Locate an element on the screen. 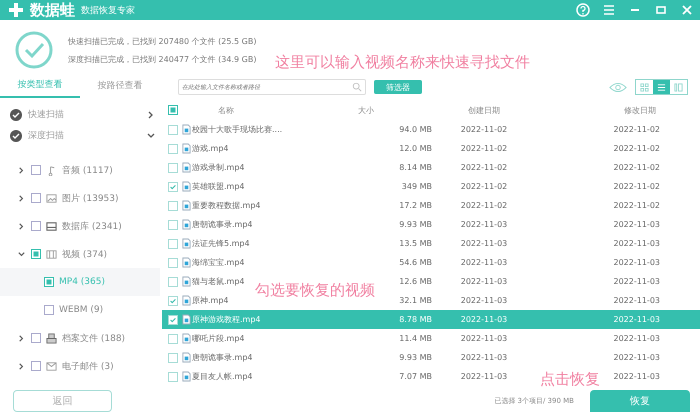 The image size is (700, 412). selected-row-background: 原神游戏教程.mp4 8.78 MB 2022-11-03 2022-11-03 is located at coordinates (431, 319).